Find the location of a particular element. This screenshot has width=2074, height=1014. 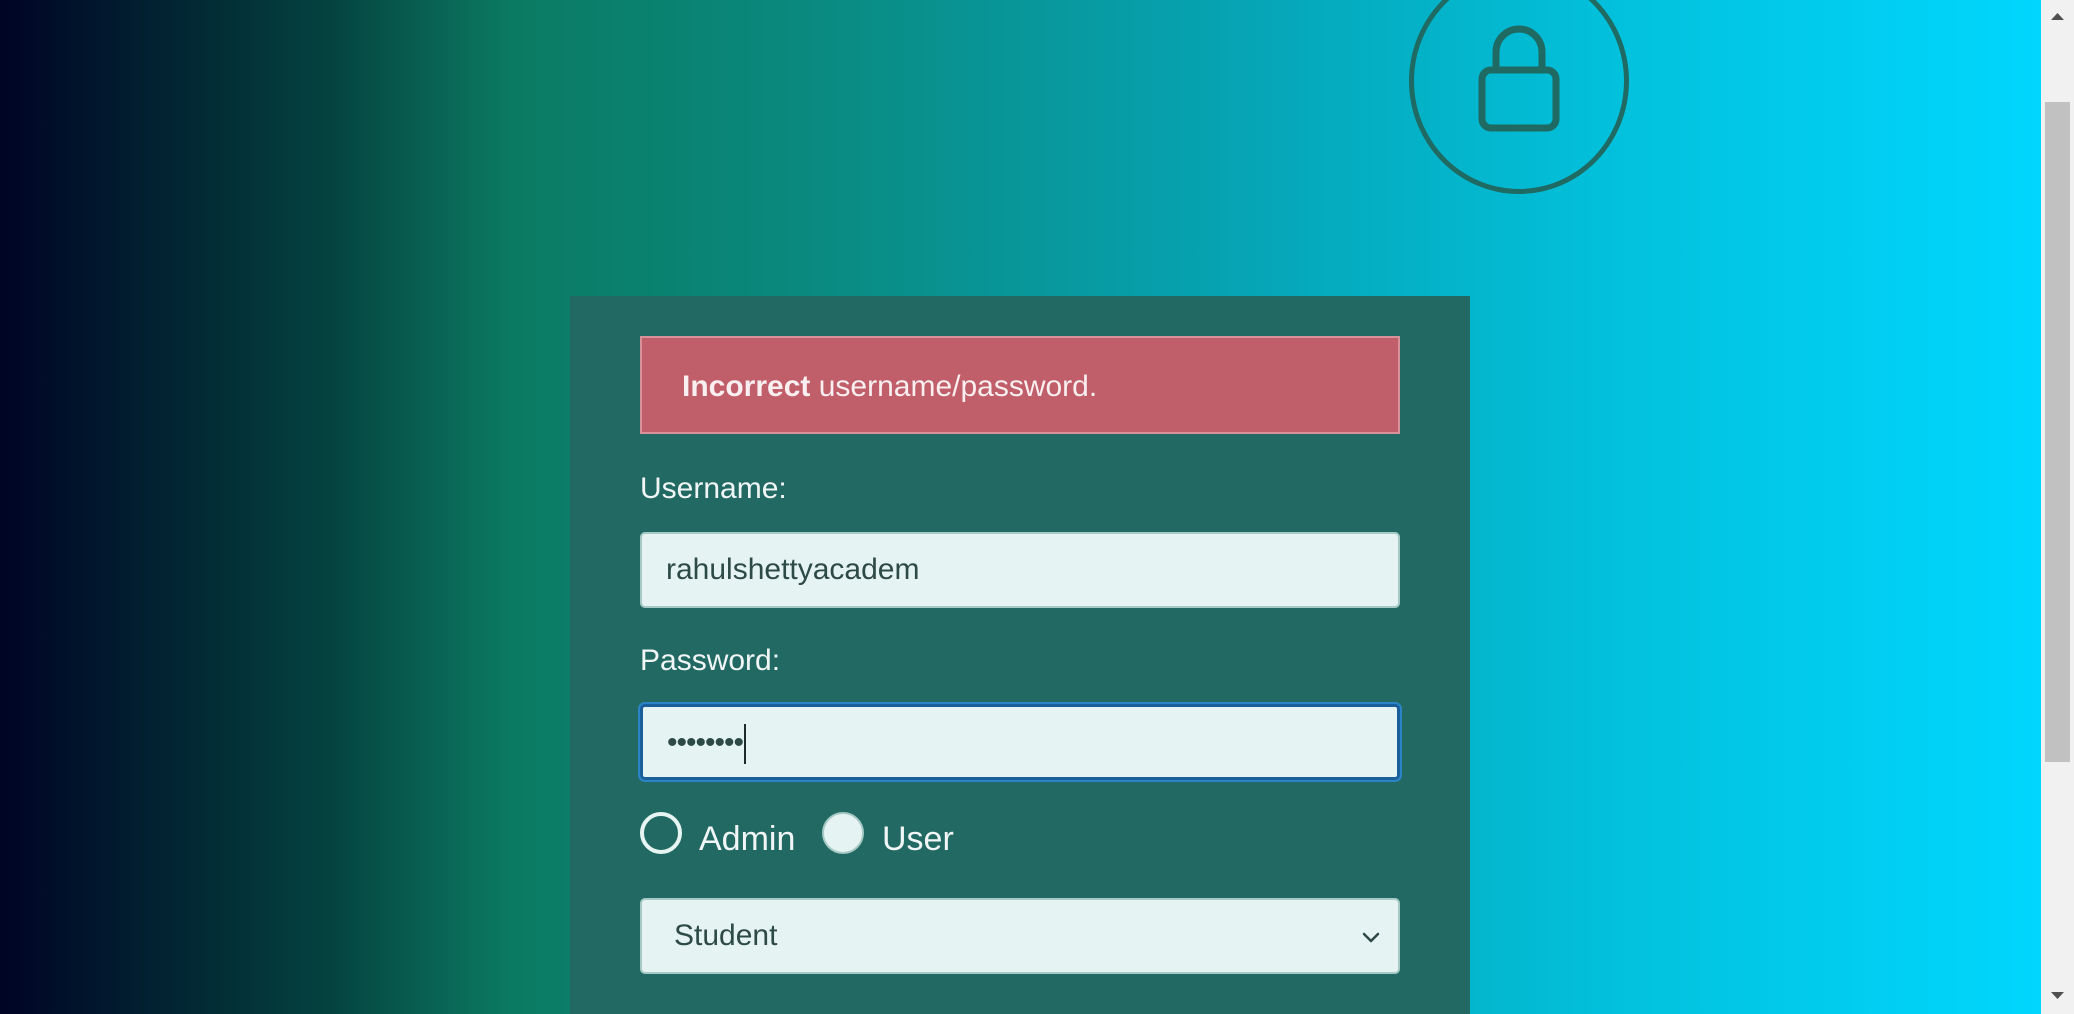

password-value: •••••••• is located at coordinates (705, 742).